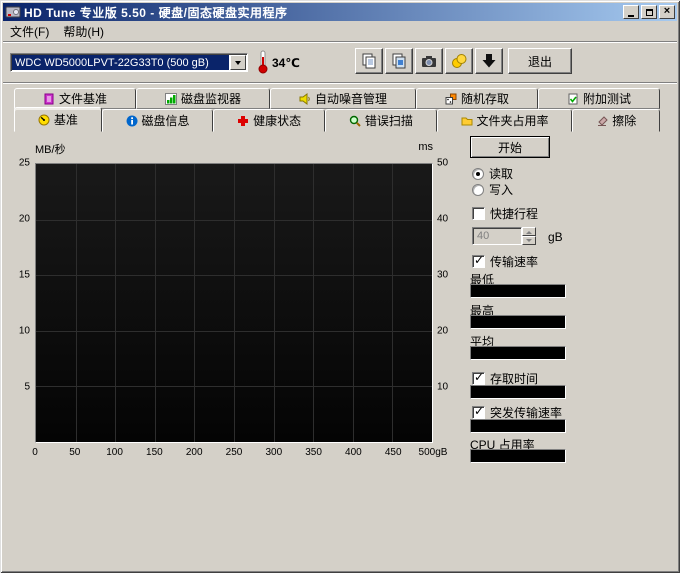 This screenshot has width=680, height=573. I want to click on tab-noise-management: 自动噪音管理, so click(343, 98).